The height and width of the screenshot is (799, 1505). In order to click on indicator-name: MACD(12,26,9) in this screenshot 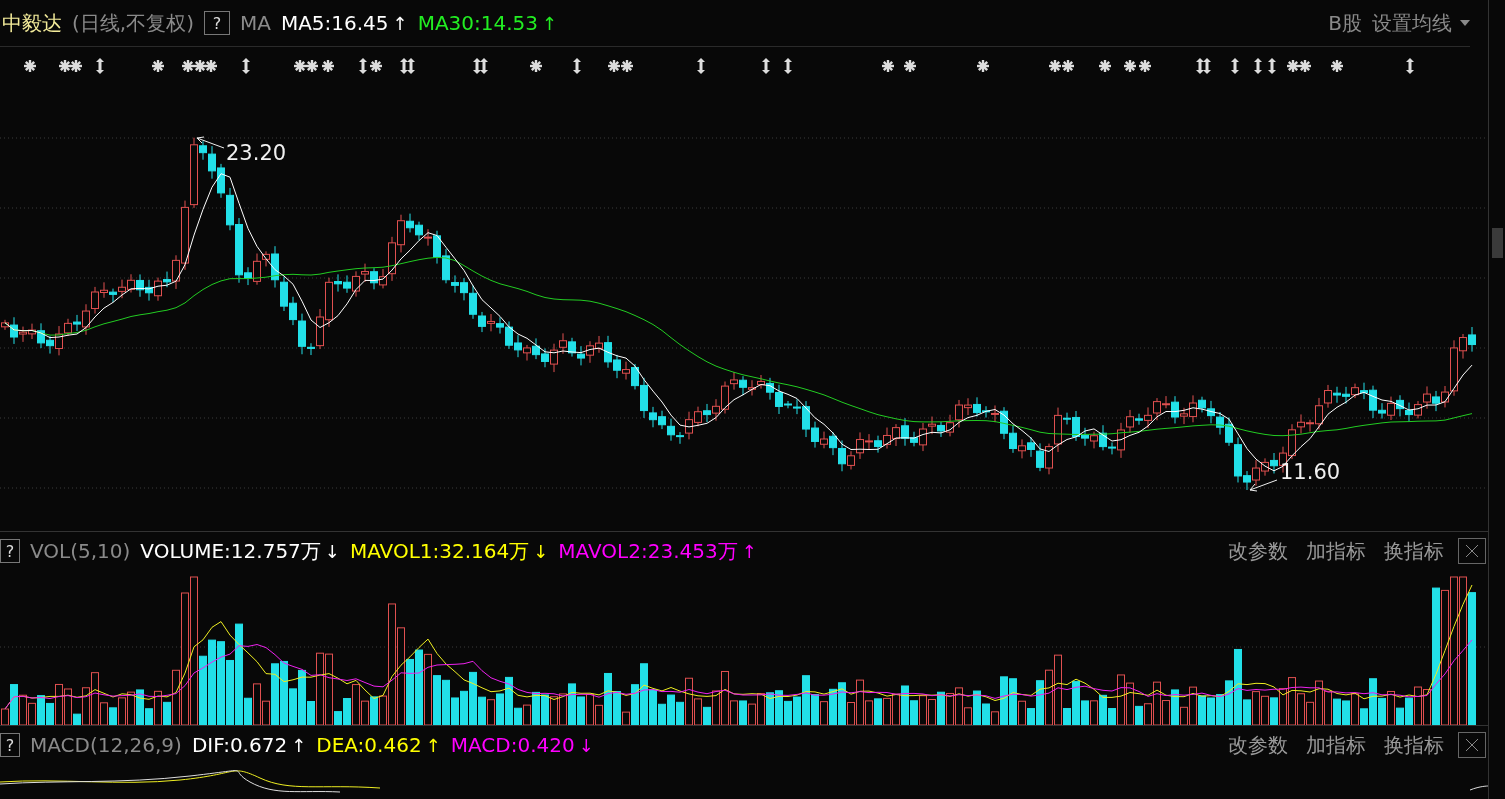, I will do `click(106, 745)`.